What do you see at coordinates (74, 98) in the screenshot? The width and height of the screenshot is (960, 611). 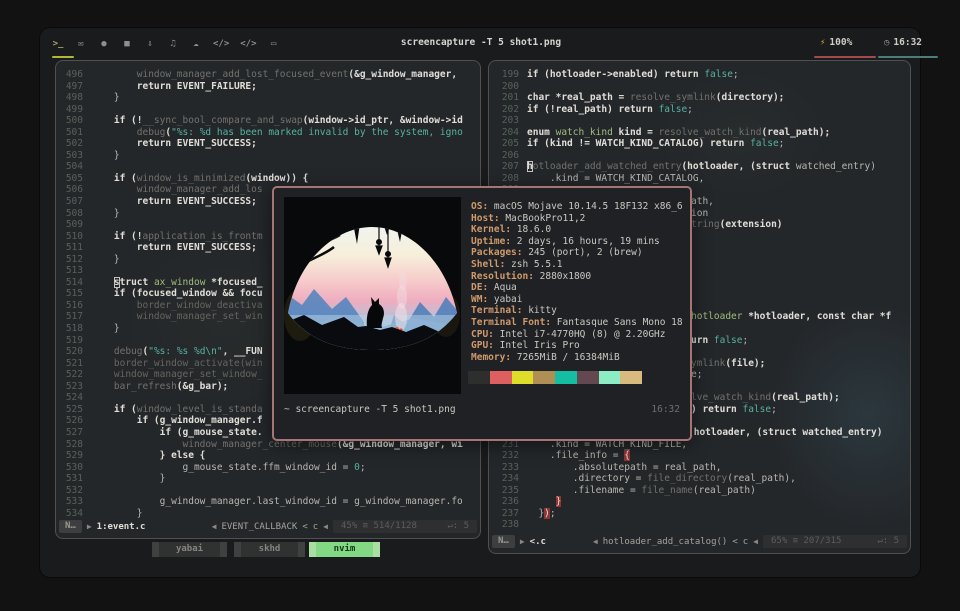 I see `line-number: 498` at bounding box center [74, 98].